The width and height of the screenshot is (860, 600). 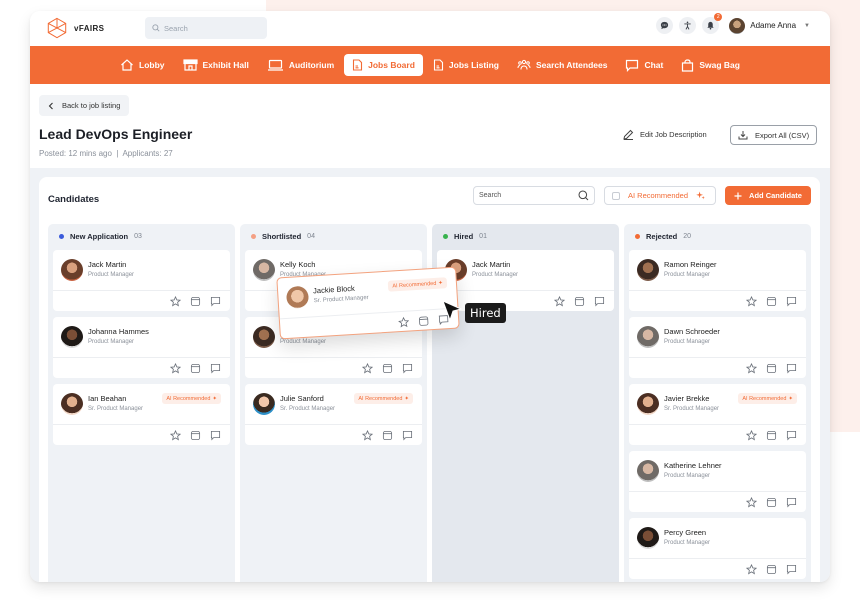 I want to click on messages-button, so click(x=665, y=25).